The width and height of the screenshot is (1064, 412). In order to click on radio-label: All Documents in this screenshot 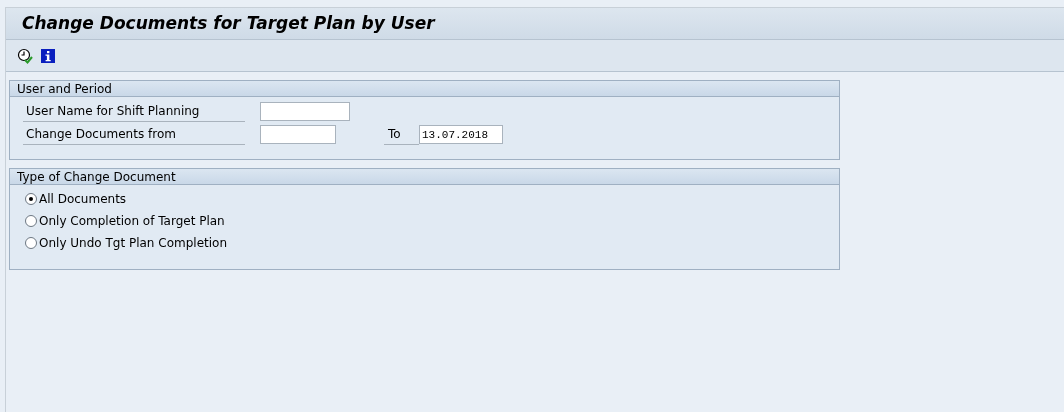, I will do `click(83, 199)`.